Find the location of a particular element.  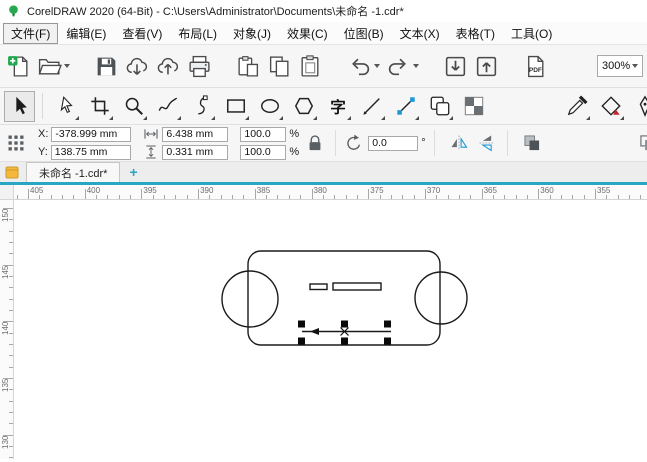

fill-tool is located at coordinates (610, 106).